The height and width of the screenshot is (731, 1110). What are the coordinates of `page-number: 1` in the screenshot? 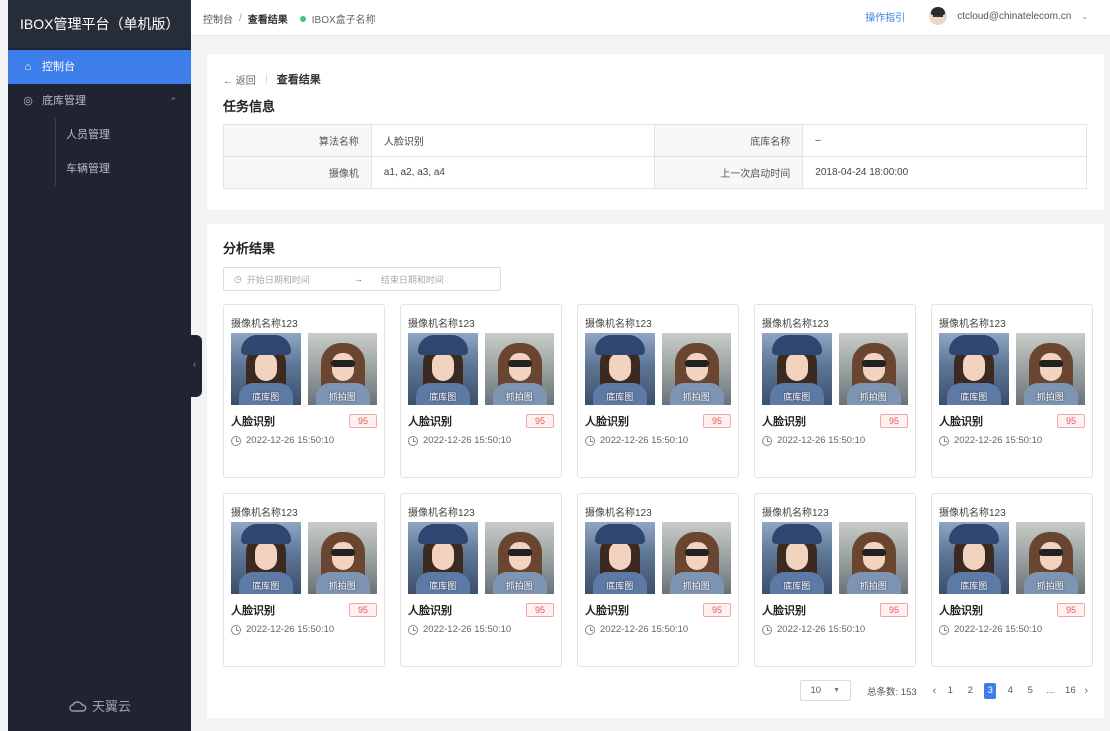 It's located at (950, 691).